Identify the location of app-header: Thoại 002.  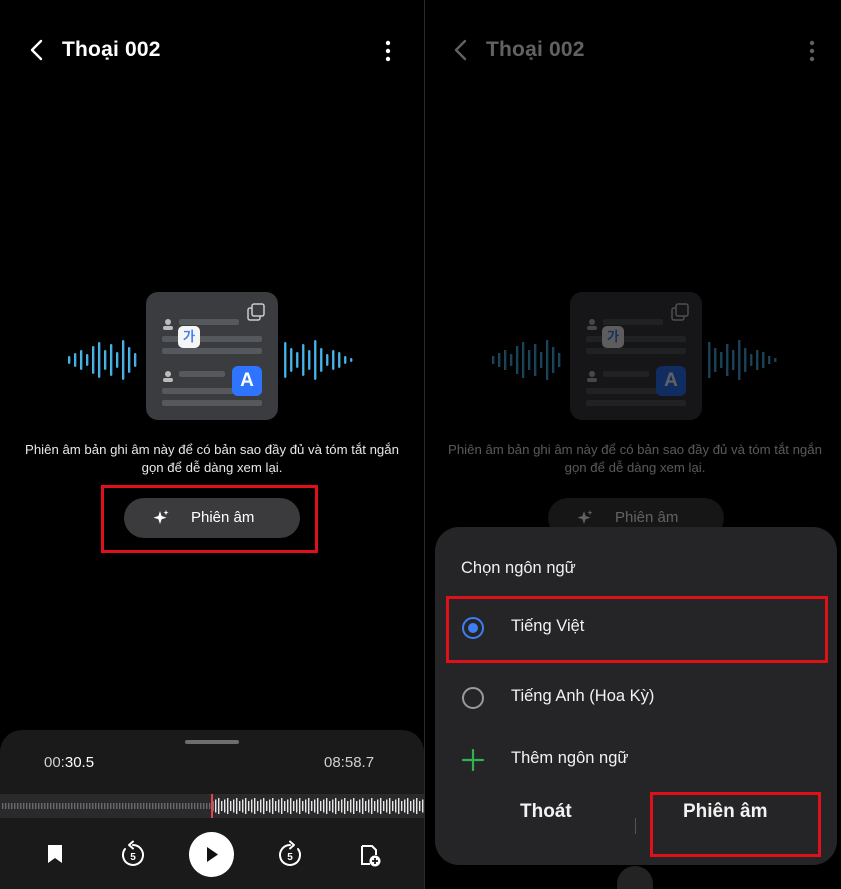
(212, 50).